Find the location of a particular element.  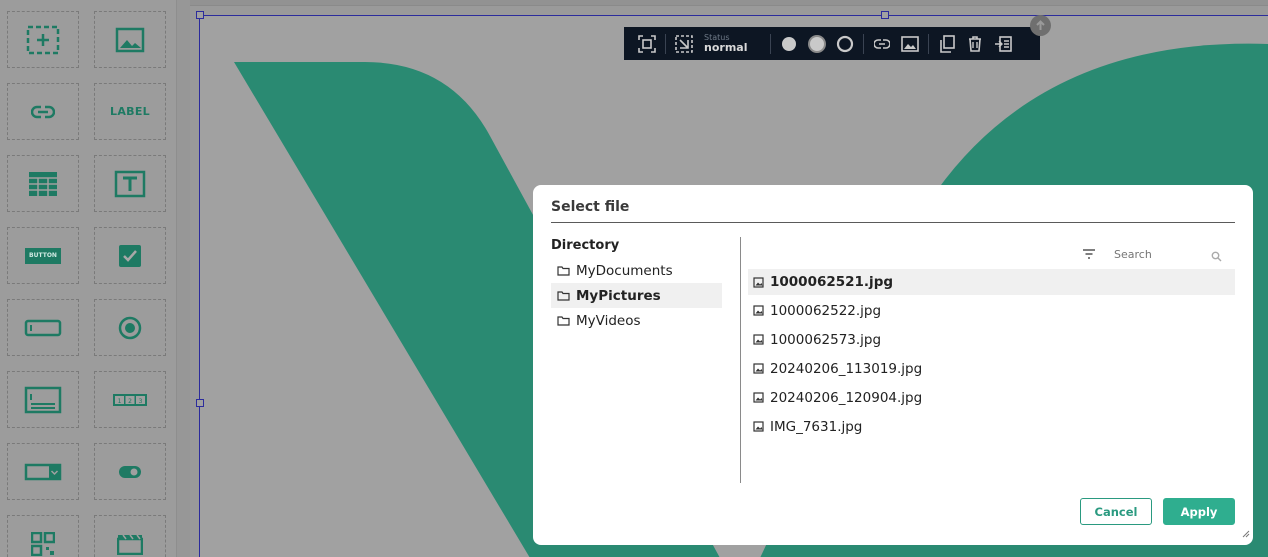

label-tile-text: LABEL is located at coordinates (130, 111).